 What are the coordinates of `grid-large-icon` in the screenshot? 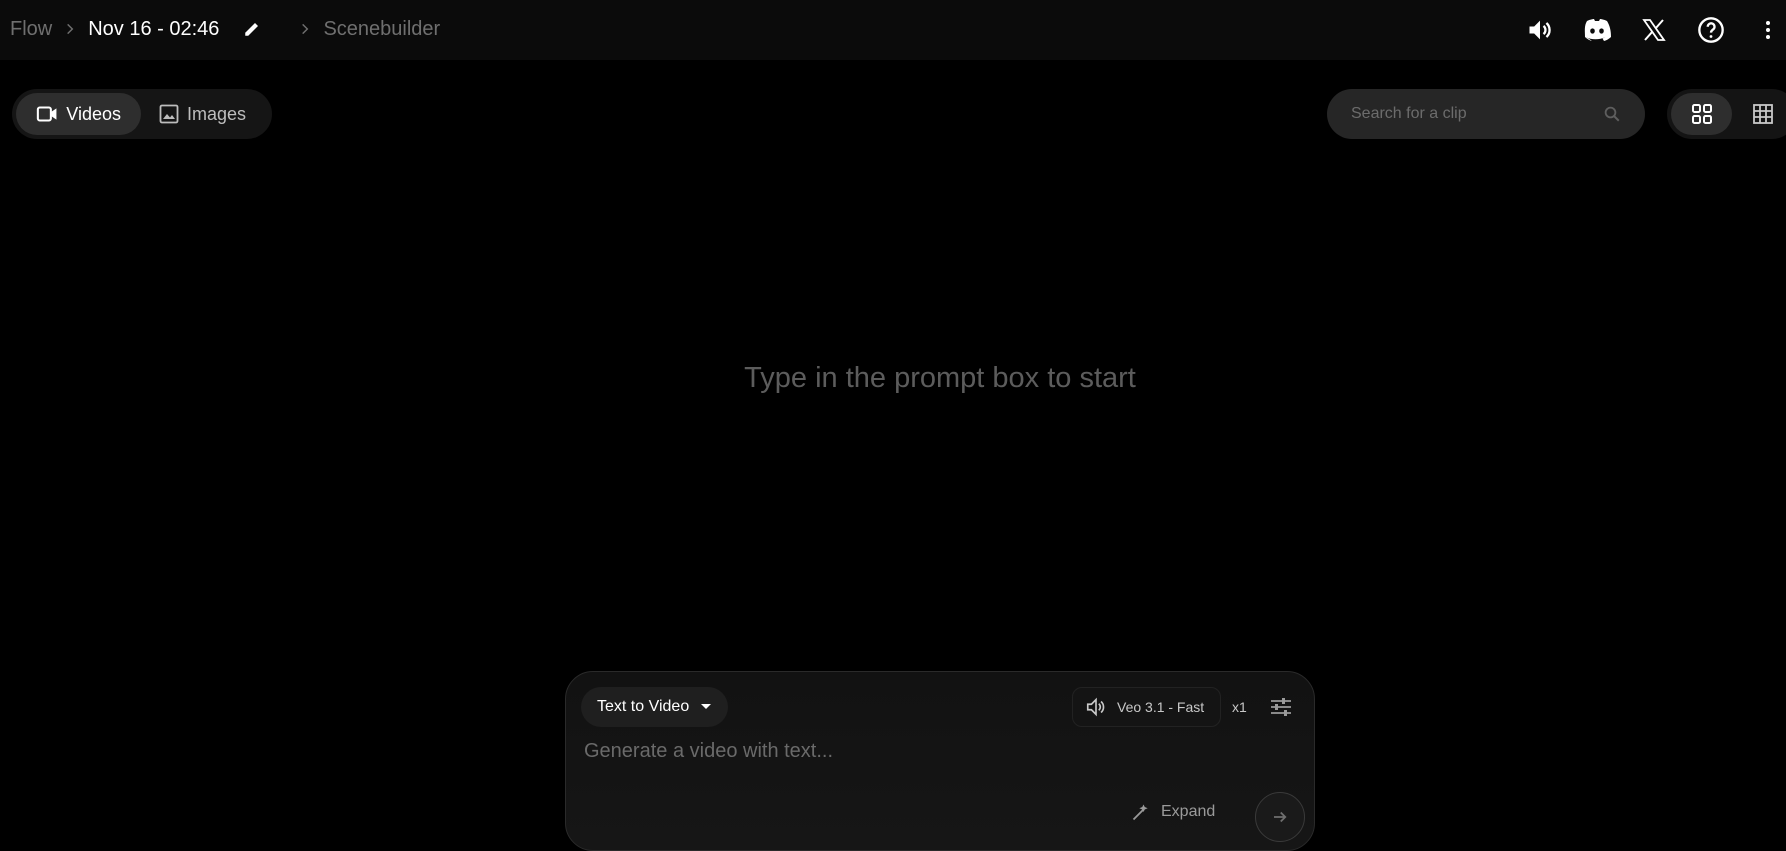 It's located at (1701, 114).